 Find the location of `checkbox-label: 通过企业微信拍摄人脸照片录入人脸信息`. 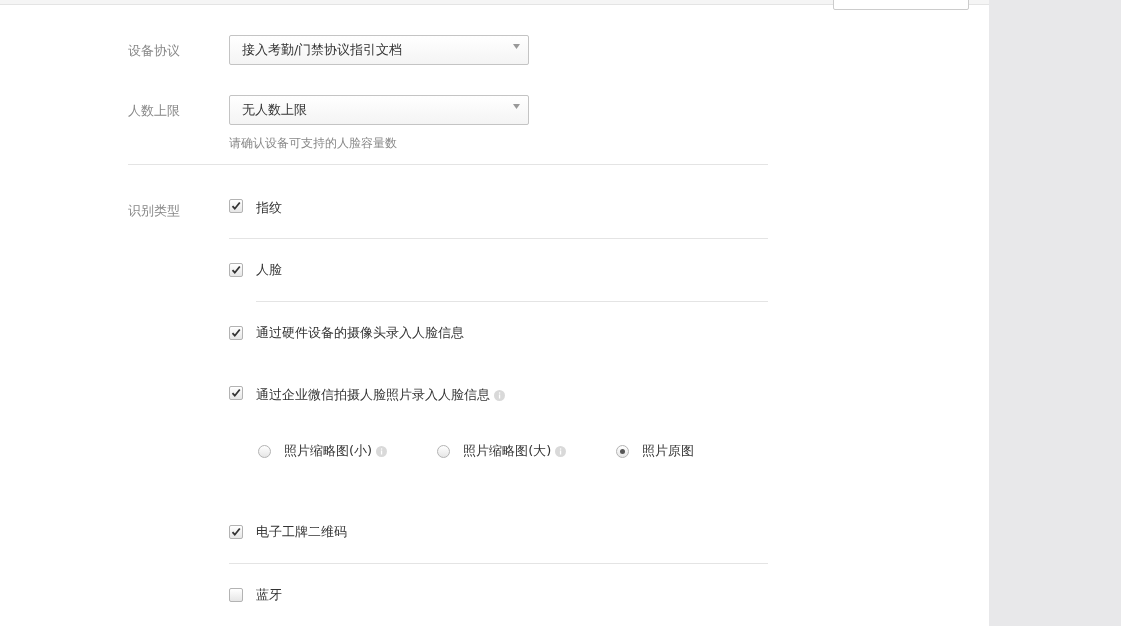

checkbox-label: 通过企业微信拍摄人脸照片录入人脸信息 is located at coordinates (373, 395).